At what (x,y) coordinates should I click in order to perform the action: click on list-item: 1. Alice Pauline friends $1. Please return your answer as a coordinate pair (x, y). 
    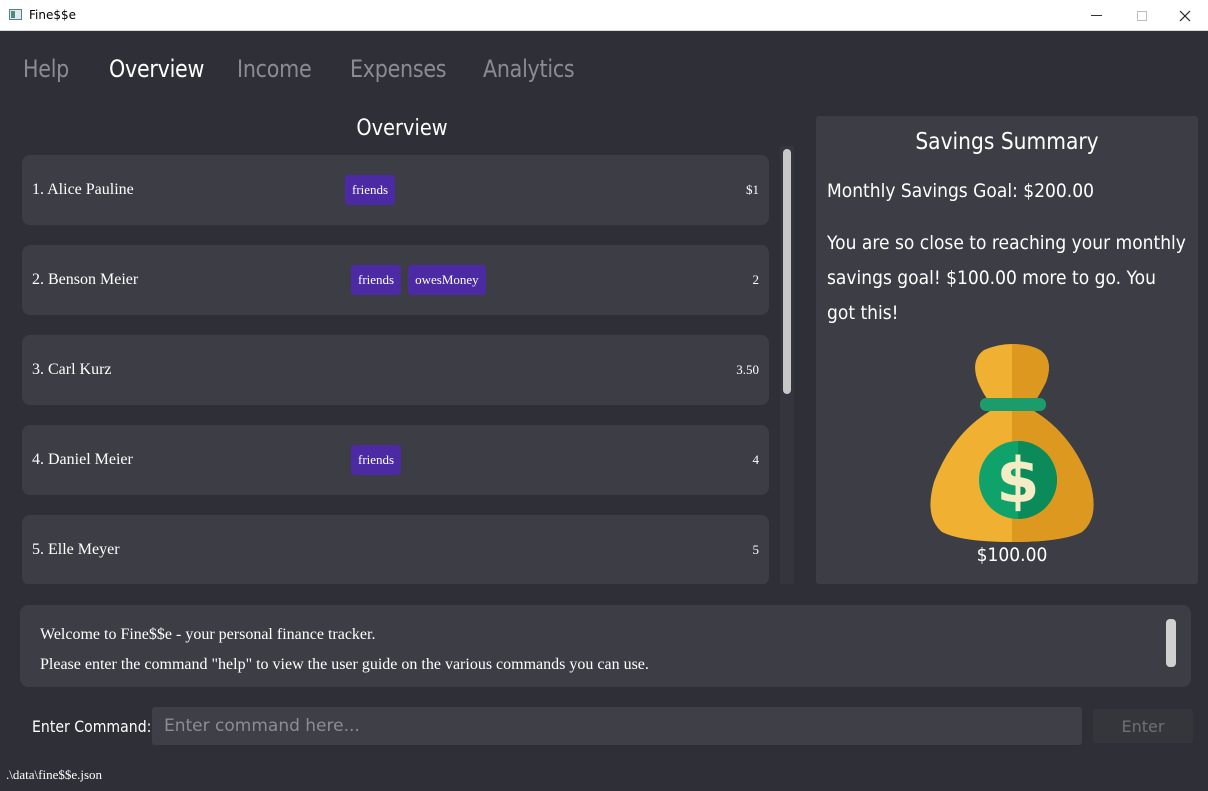
    Looking at the image, I should click on (395, 190).